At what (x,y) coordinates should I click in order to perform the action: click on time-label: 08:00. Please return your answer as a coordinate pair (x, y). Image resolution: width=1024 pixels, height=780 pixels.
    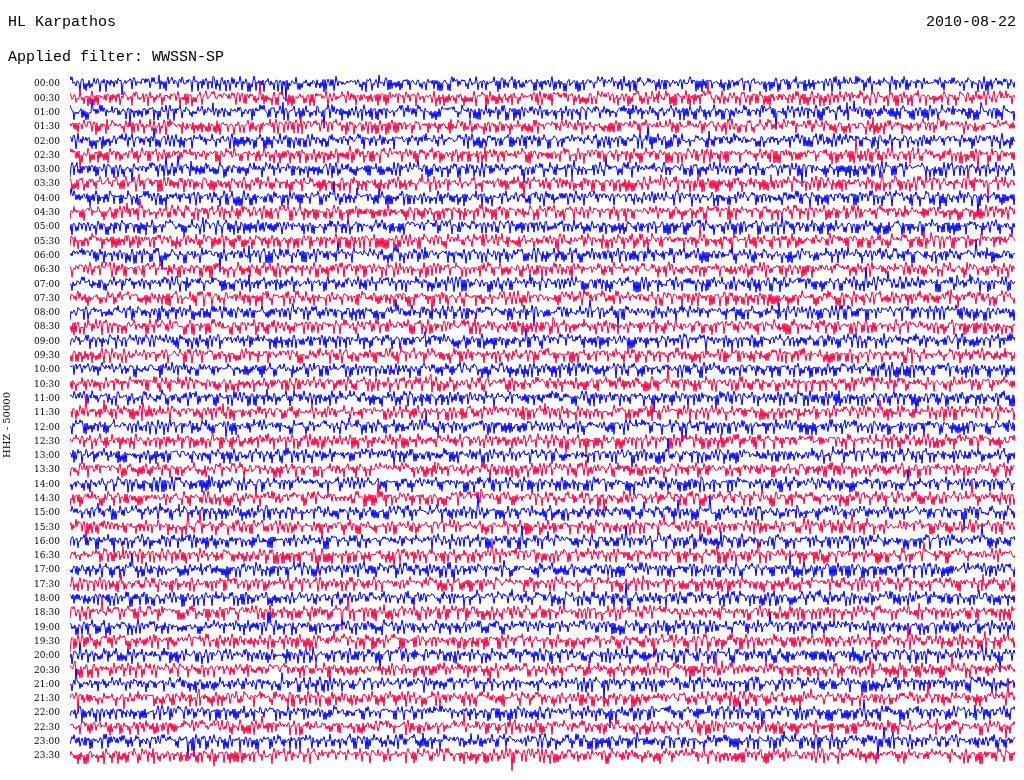
    Looking at the image, I should click on (47, 313).